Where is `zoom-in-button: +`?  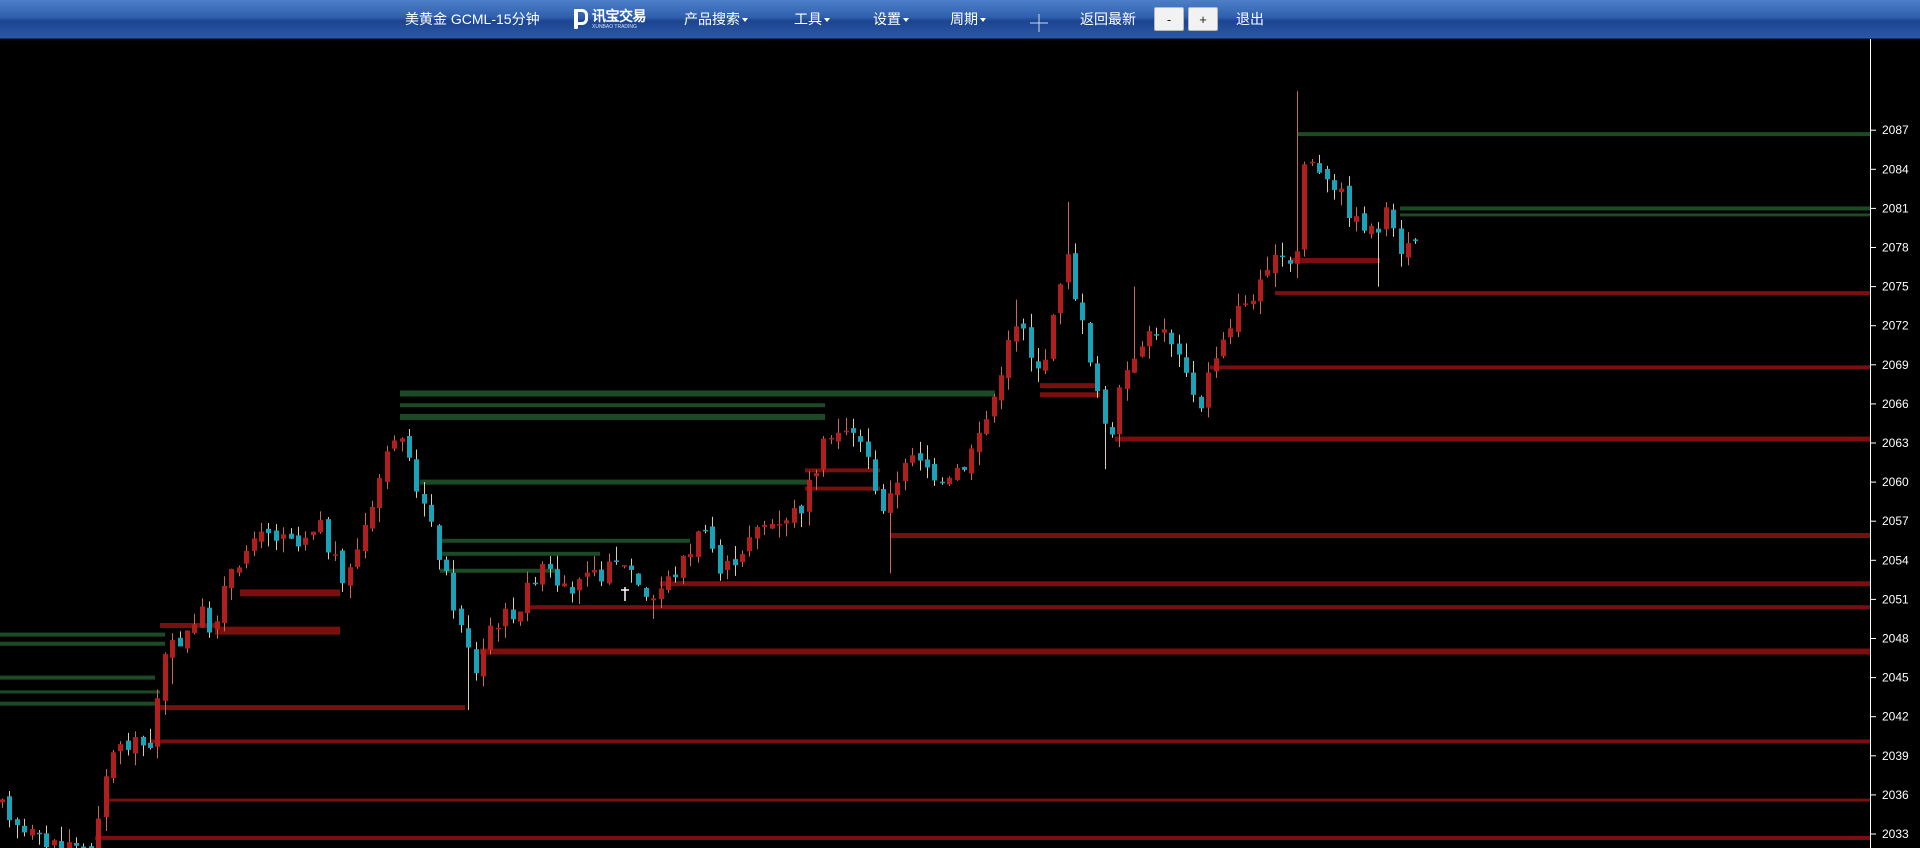
zoom-in-button: + is located at coordinates (1203, 19).